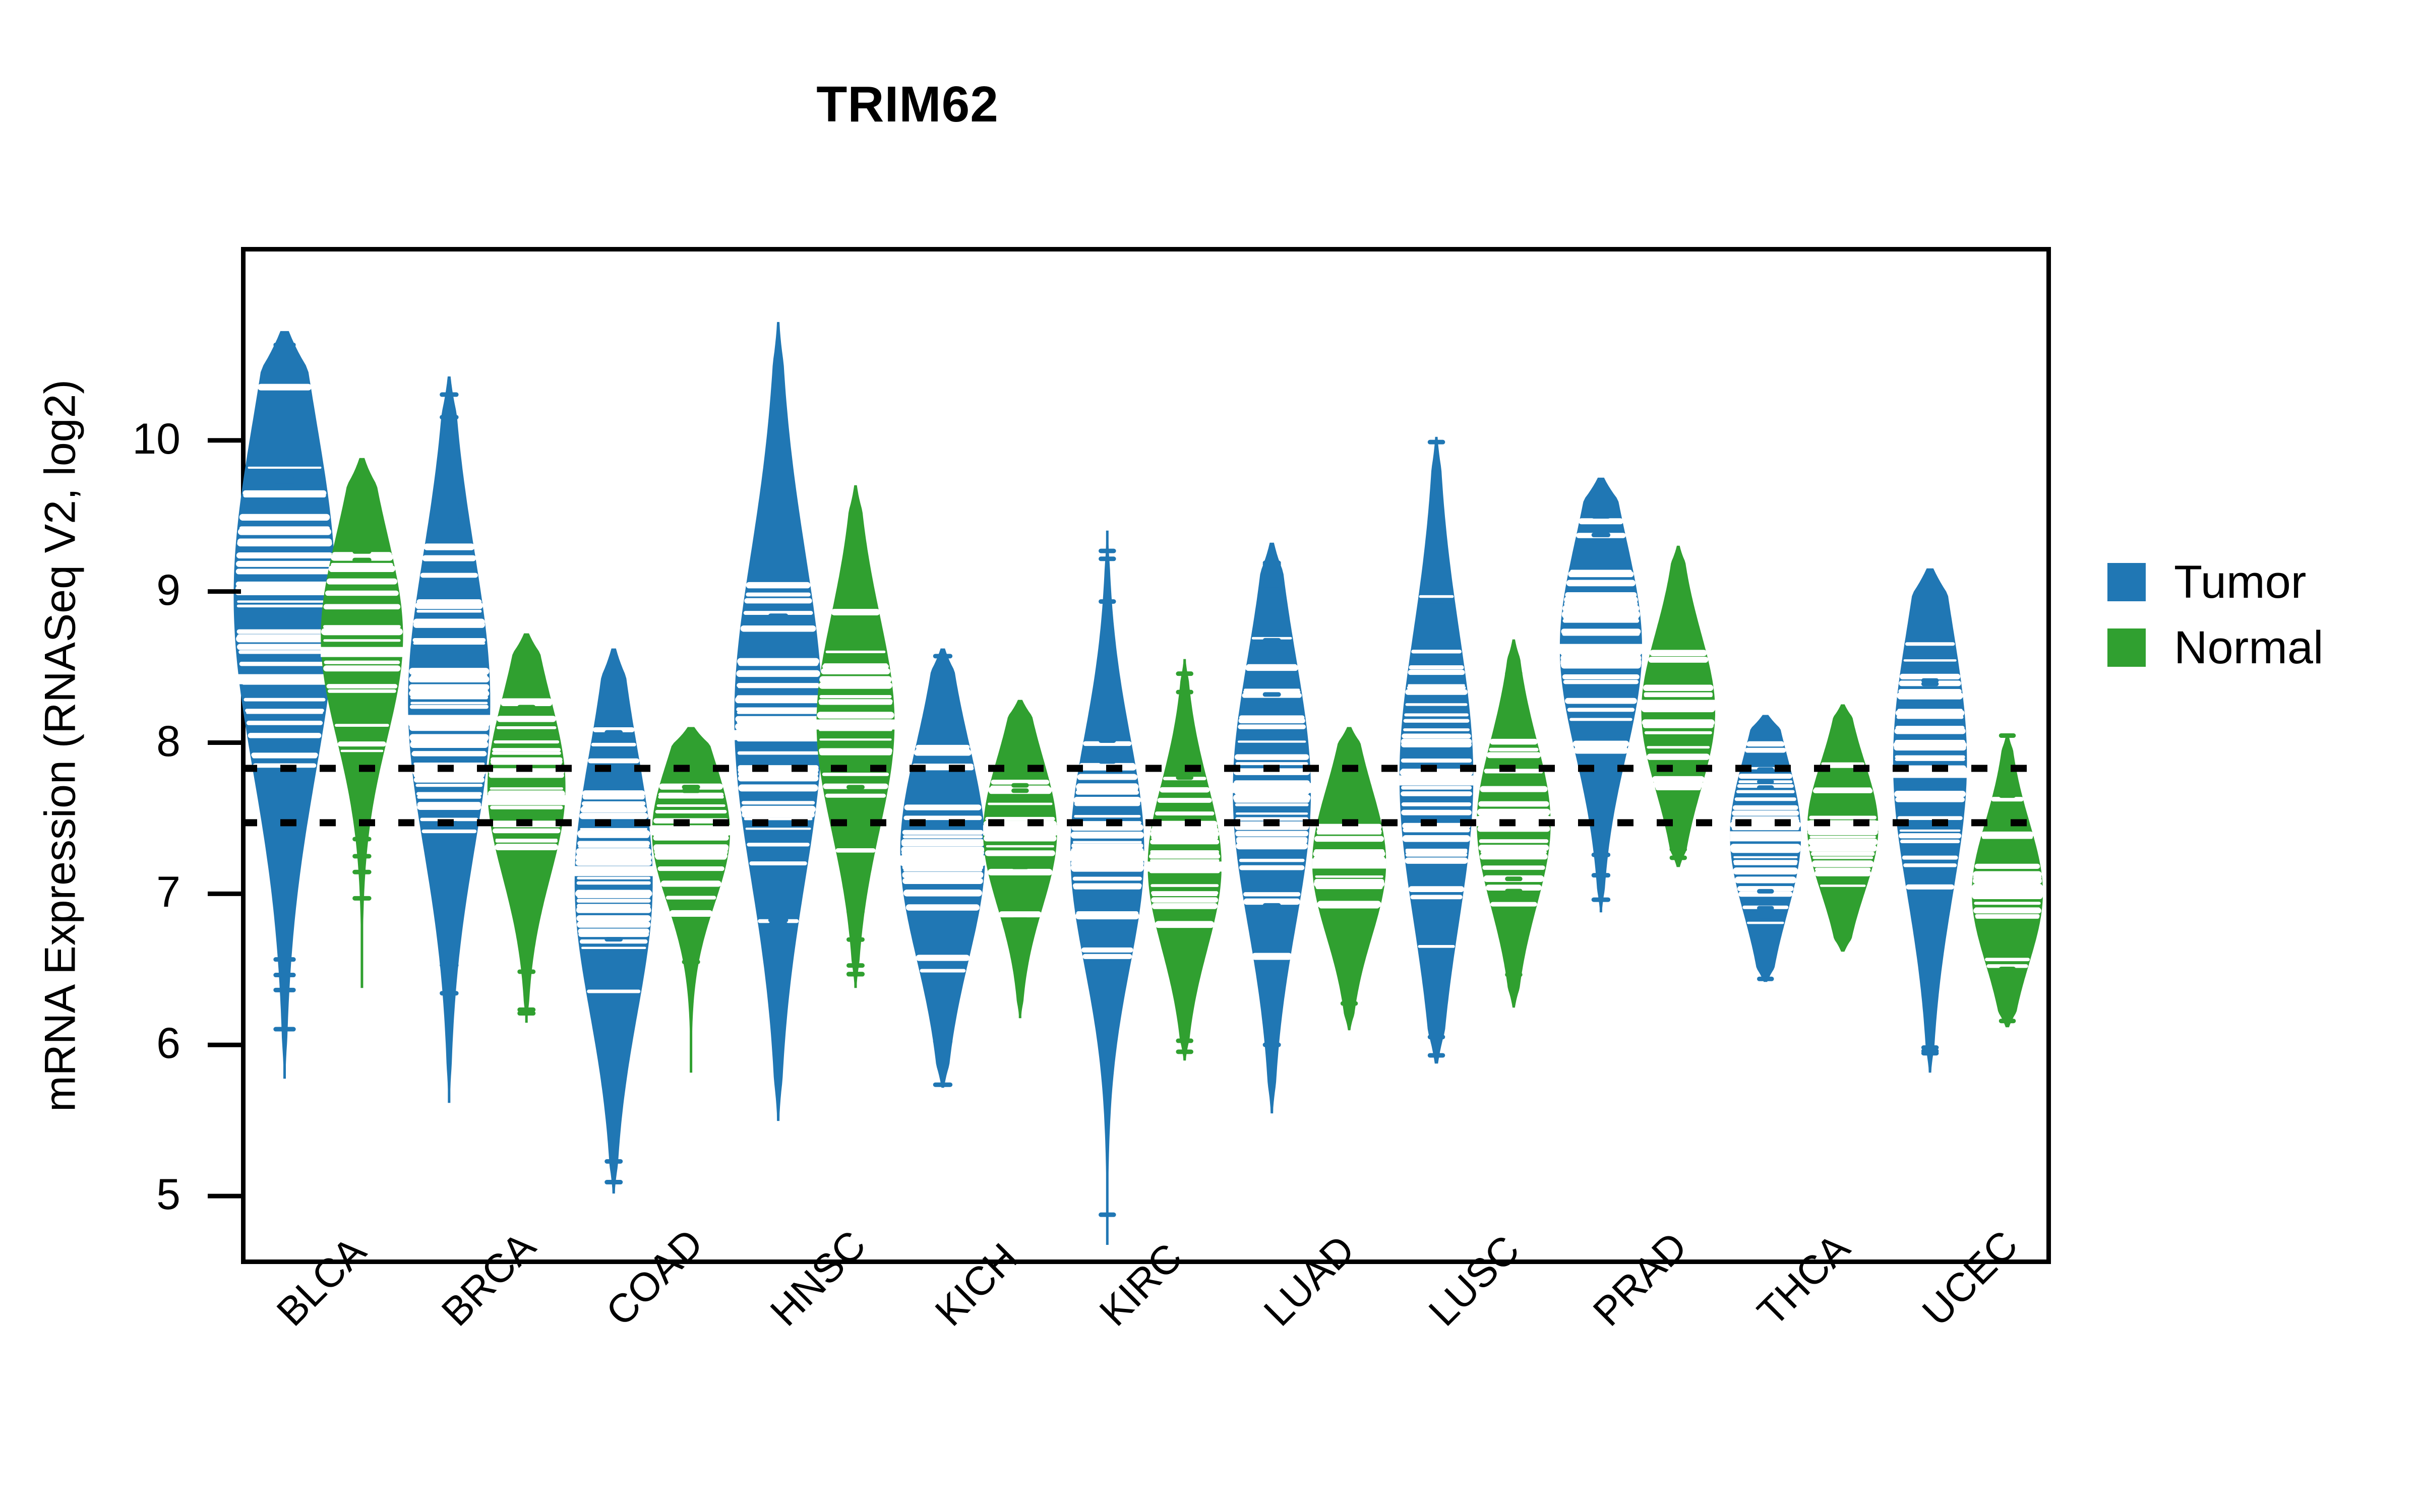  I want to click on legend-item-tumor: Tumor, so click(2215, 582).